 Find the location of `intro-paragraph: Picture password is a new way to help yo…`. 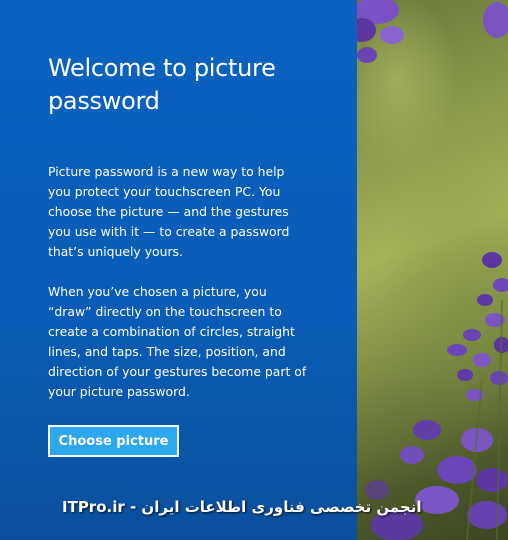

intro-paragraph: Picture password is a new way to help yo… is located at coordinates (169, 211).